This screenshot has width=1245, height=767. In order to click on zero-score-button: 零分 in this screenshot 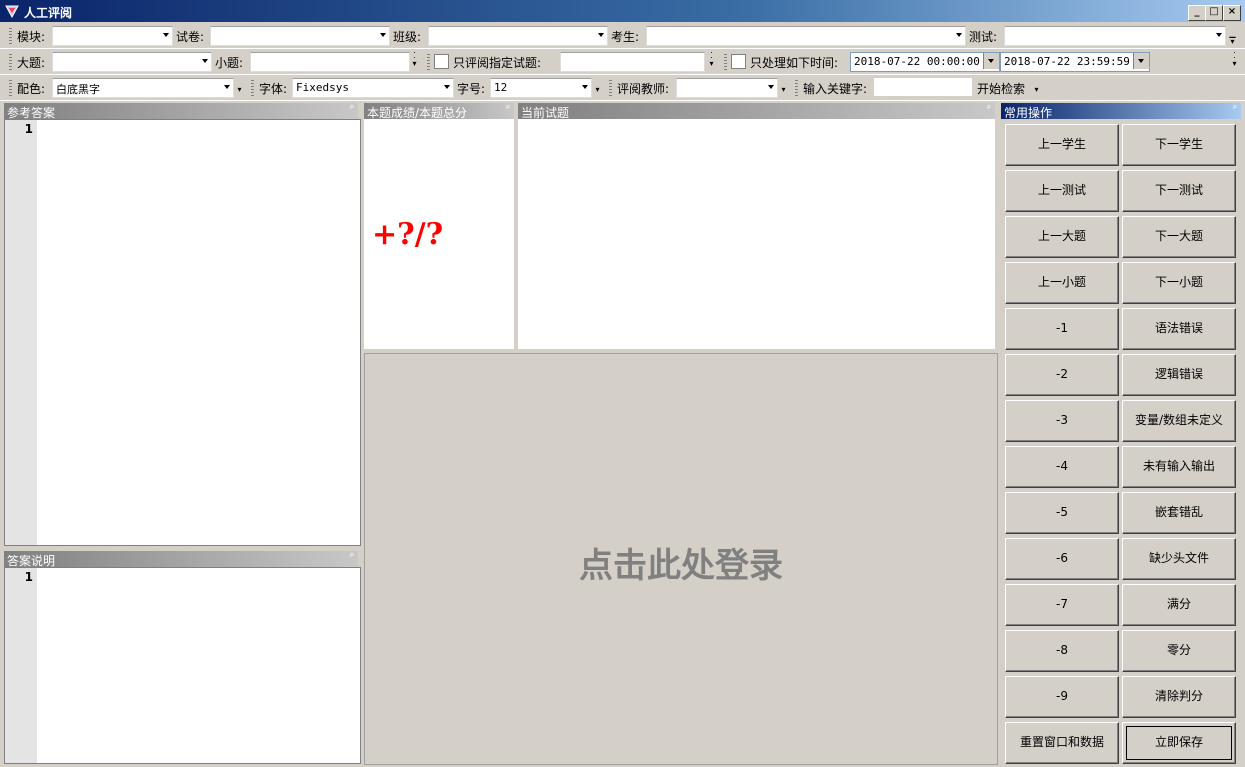, I will do `click(1179, 651)`.